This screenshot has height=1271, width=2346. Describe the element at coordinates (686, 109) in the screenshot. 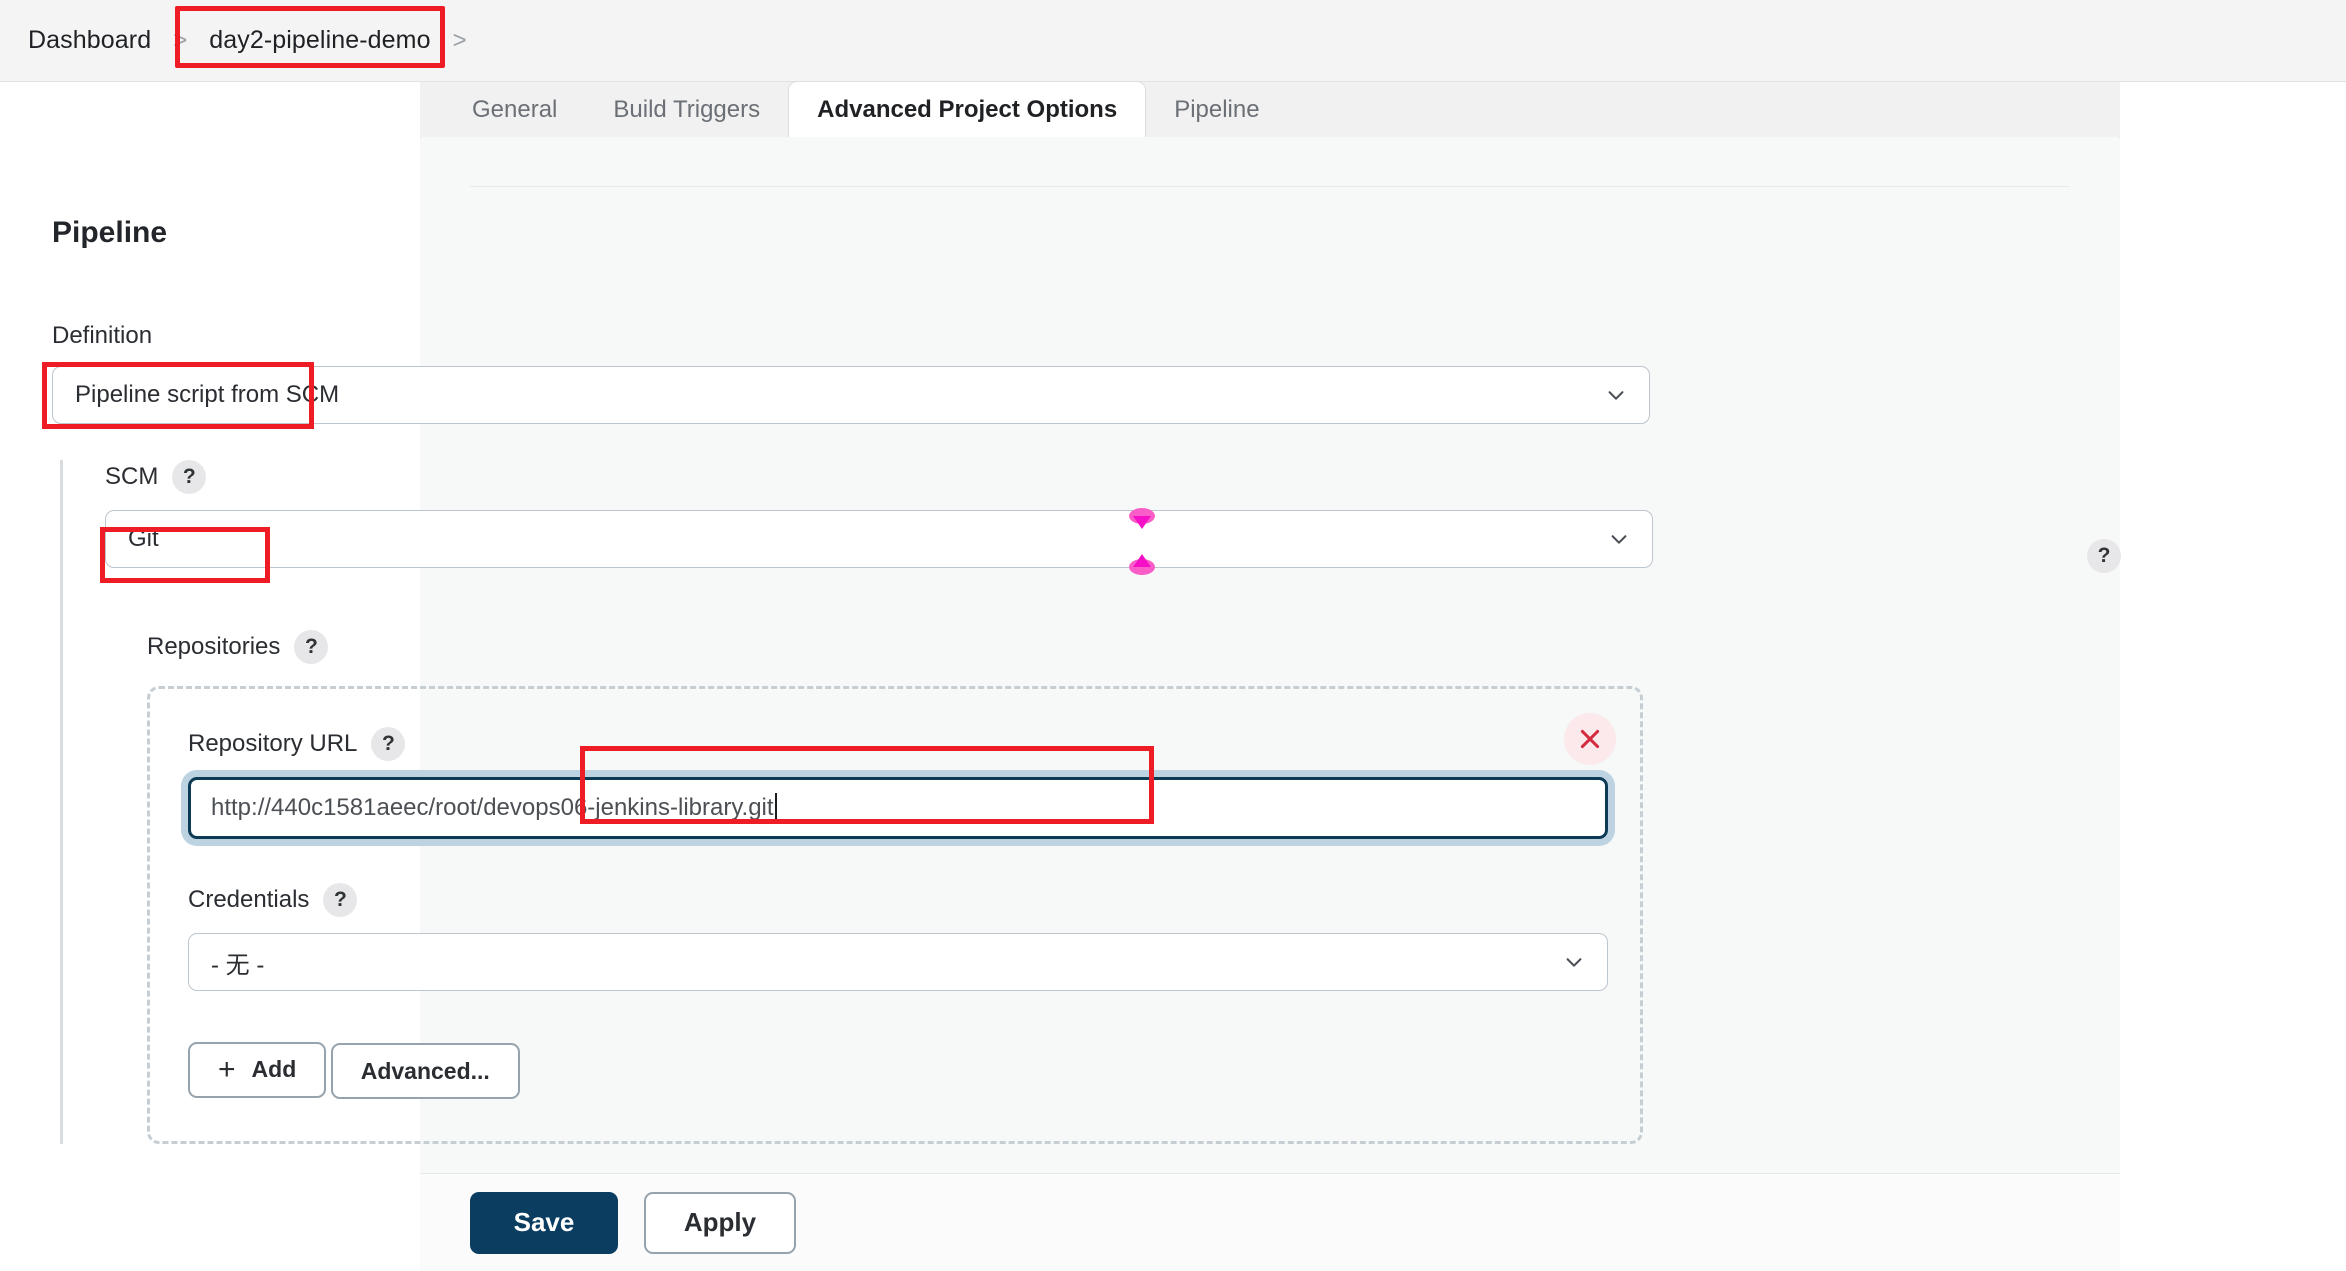

I see `tab-build-triggers: Build Triggers` at that location.